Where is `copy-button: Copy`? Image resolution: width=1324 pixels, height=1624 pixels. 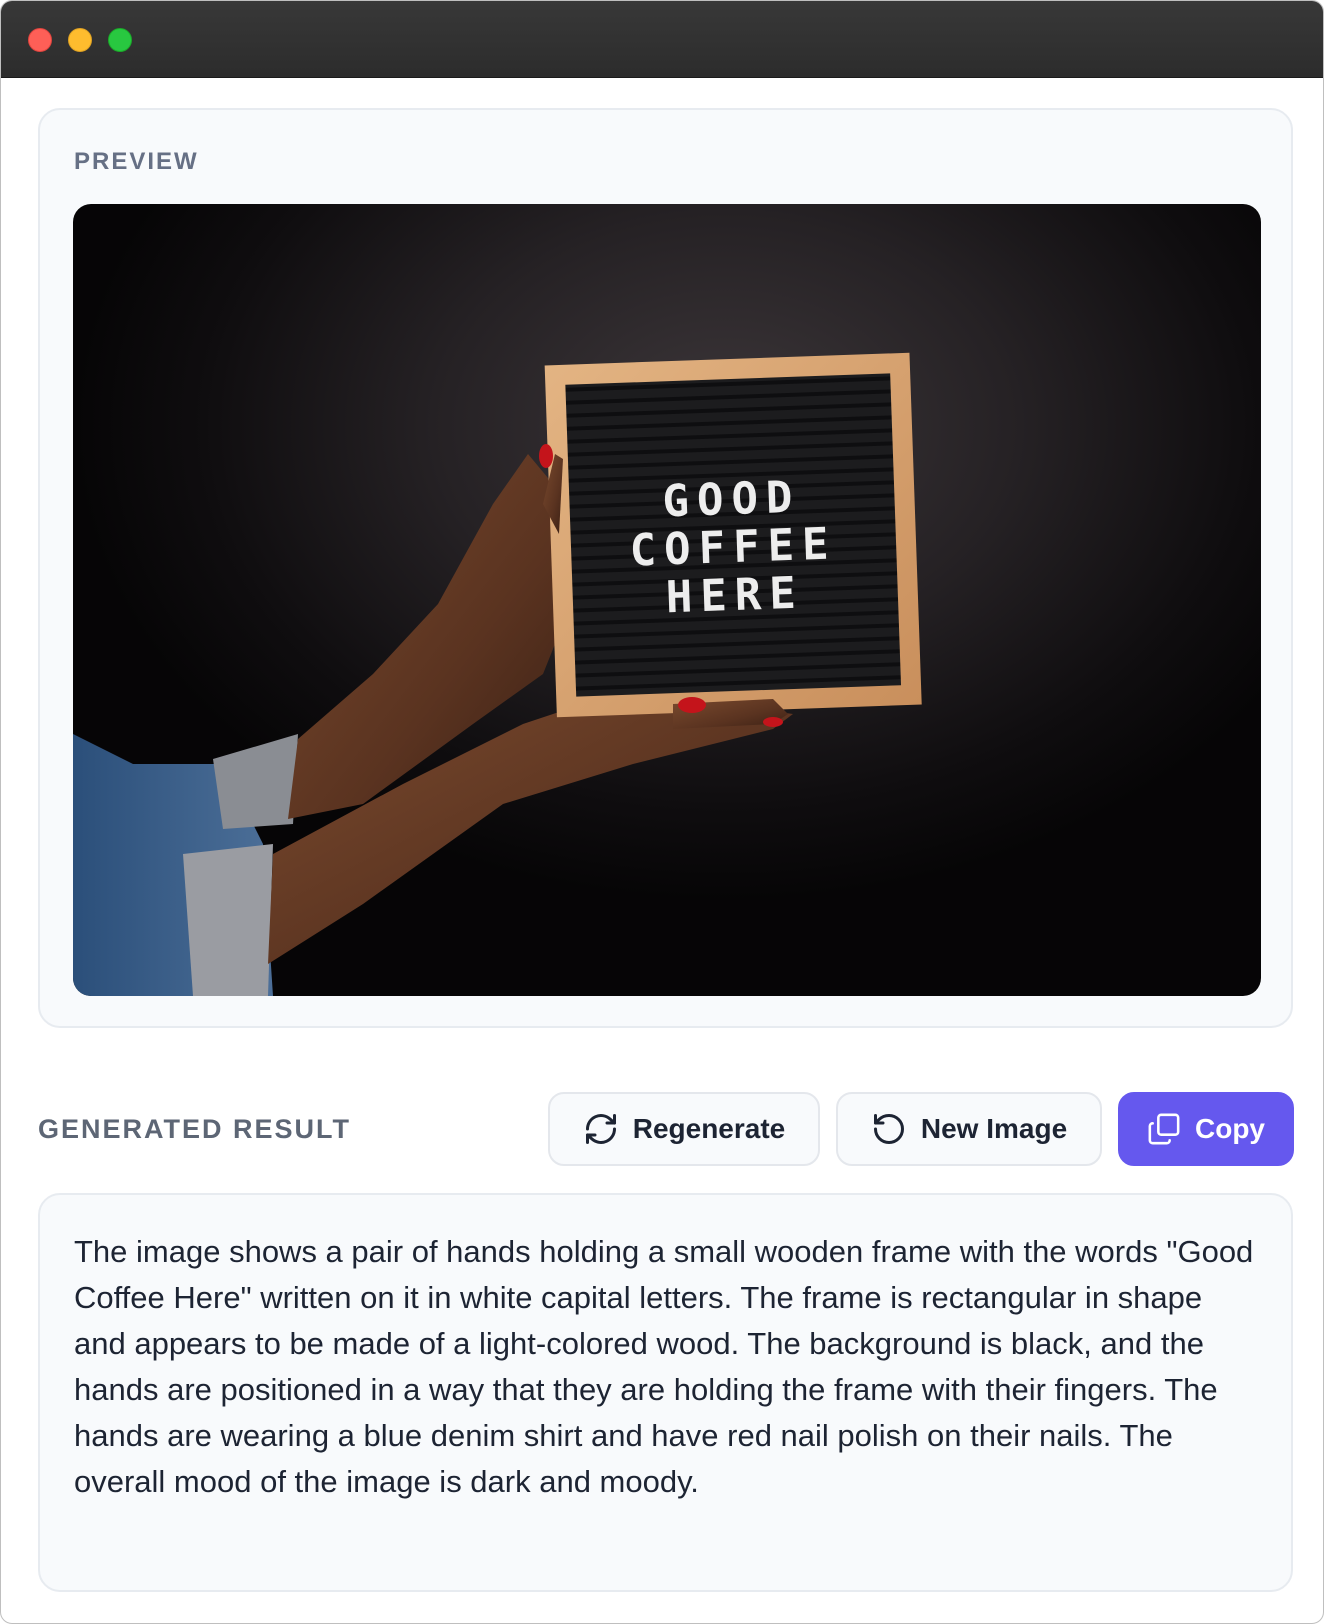
copy-button: Copy is located at coordinates (1206, 1129).